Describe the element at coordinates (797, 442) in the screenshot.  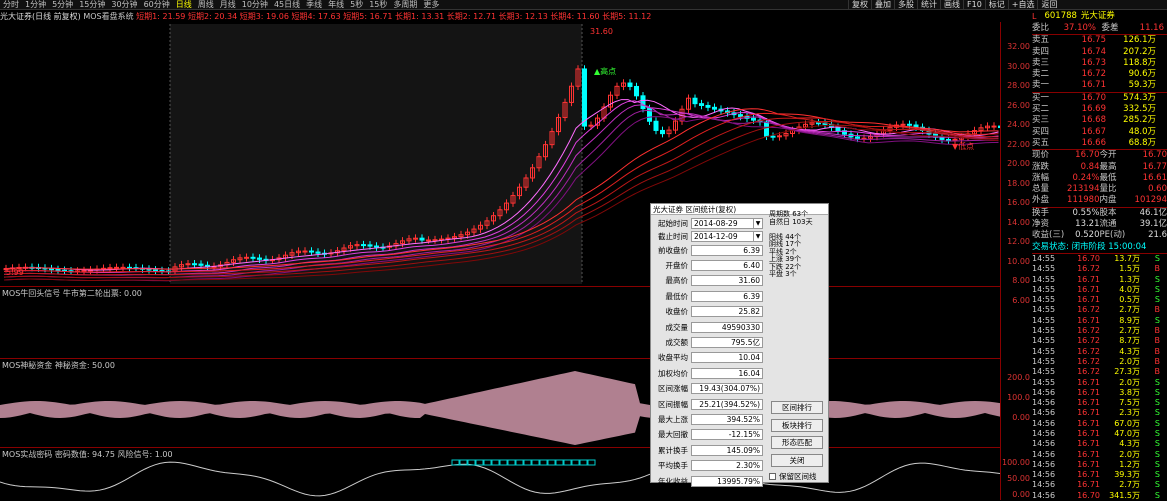
I see `pattern-match-button: 形态匹配` at that location.